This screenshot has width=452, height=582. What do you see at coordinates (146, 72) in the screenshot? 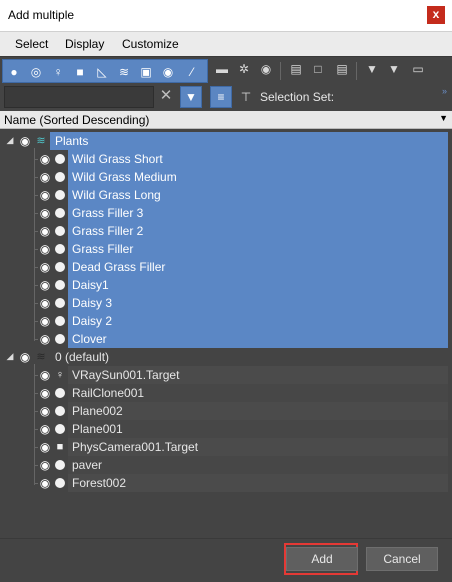
I see `group-filter-icon: ▣` at bounding box center [146, 72].